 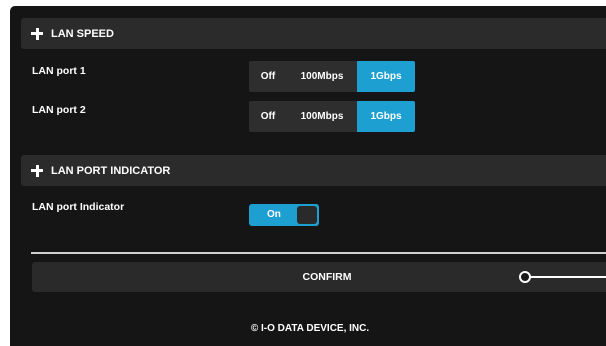 What do you see at coordinates (274, 214) in the screenshot?
I see `toggle-state-label: On` at bounding box center [274, 214].